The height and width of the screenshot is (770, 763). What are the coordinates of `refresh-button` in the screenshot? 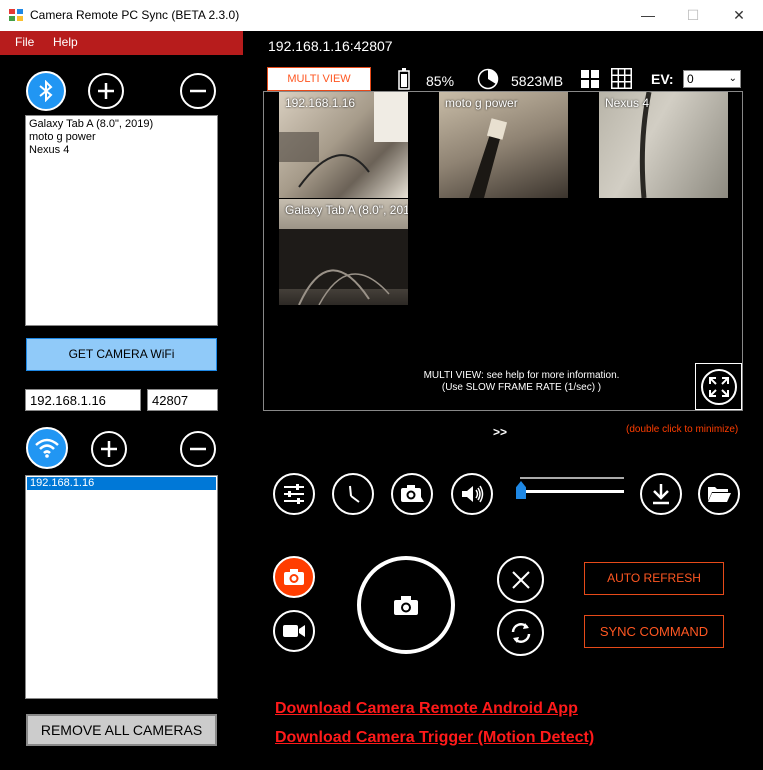 It's located at (520, 632).